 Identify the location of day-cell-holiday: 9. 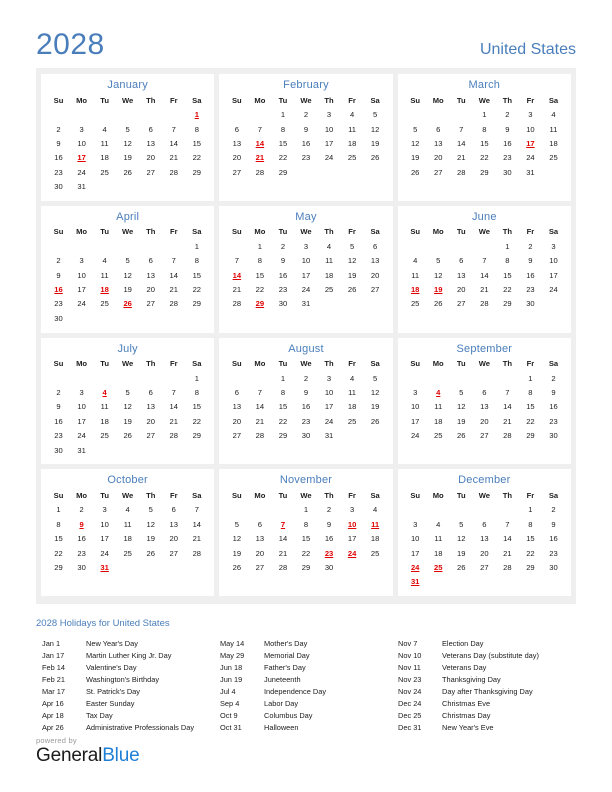
(81, 524).